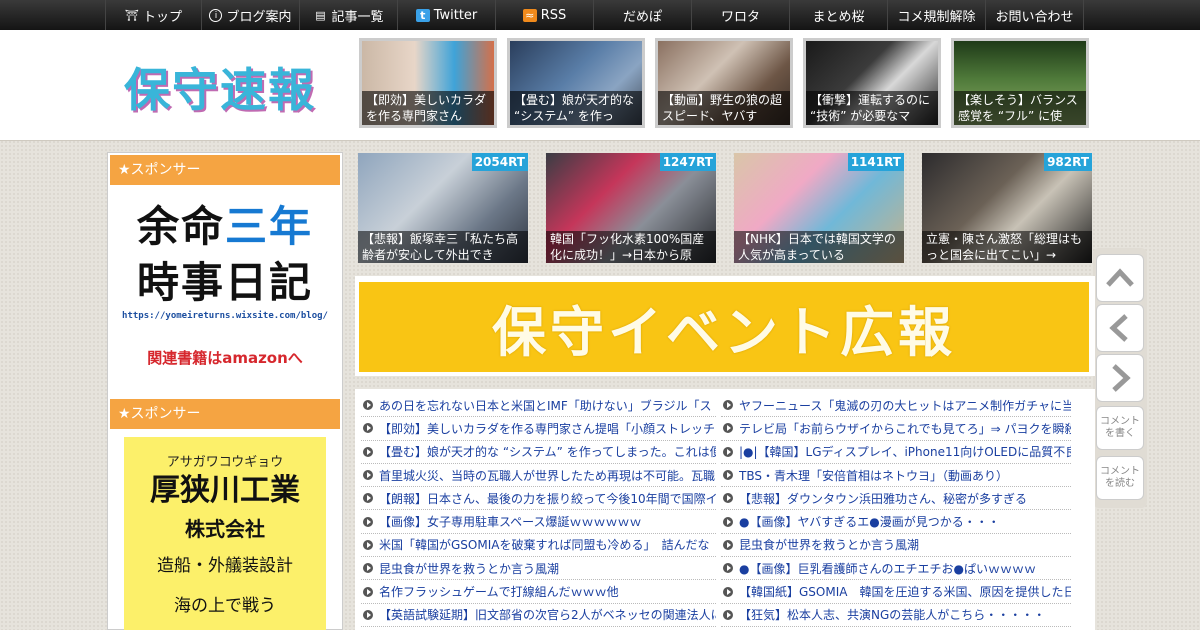  Describe the element at coordinates (499, 592) in the screenshot. I see `article-link-text: 名作フラッシュゲームで打線組んだｗｗｗ他` at that location.